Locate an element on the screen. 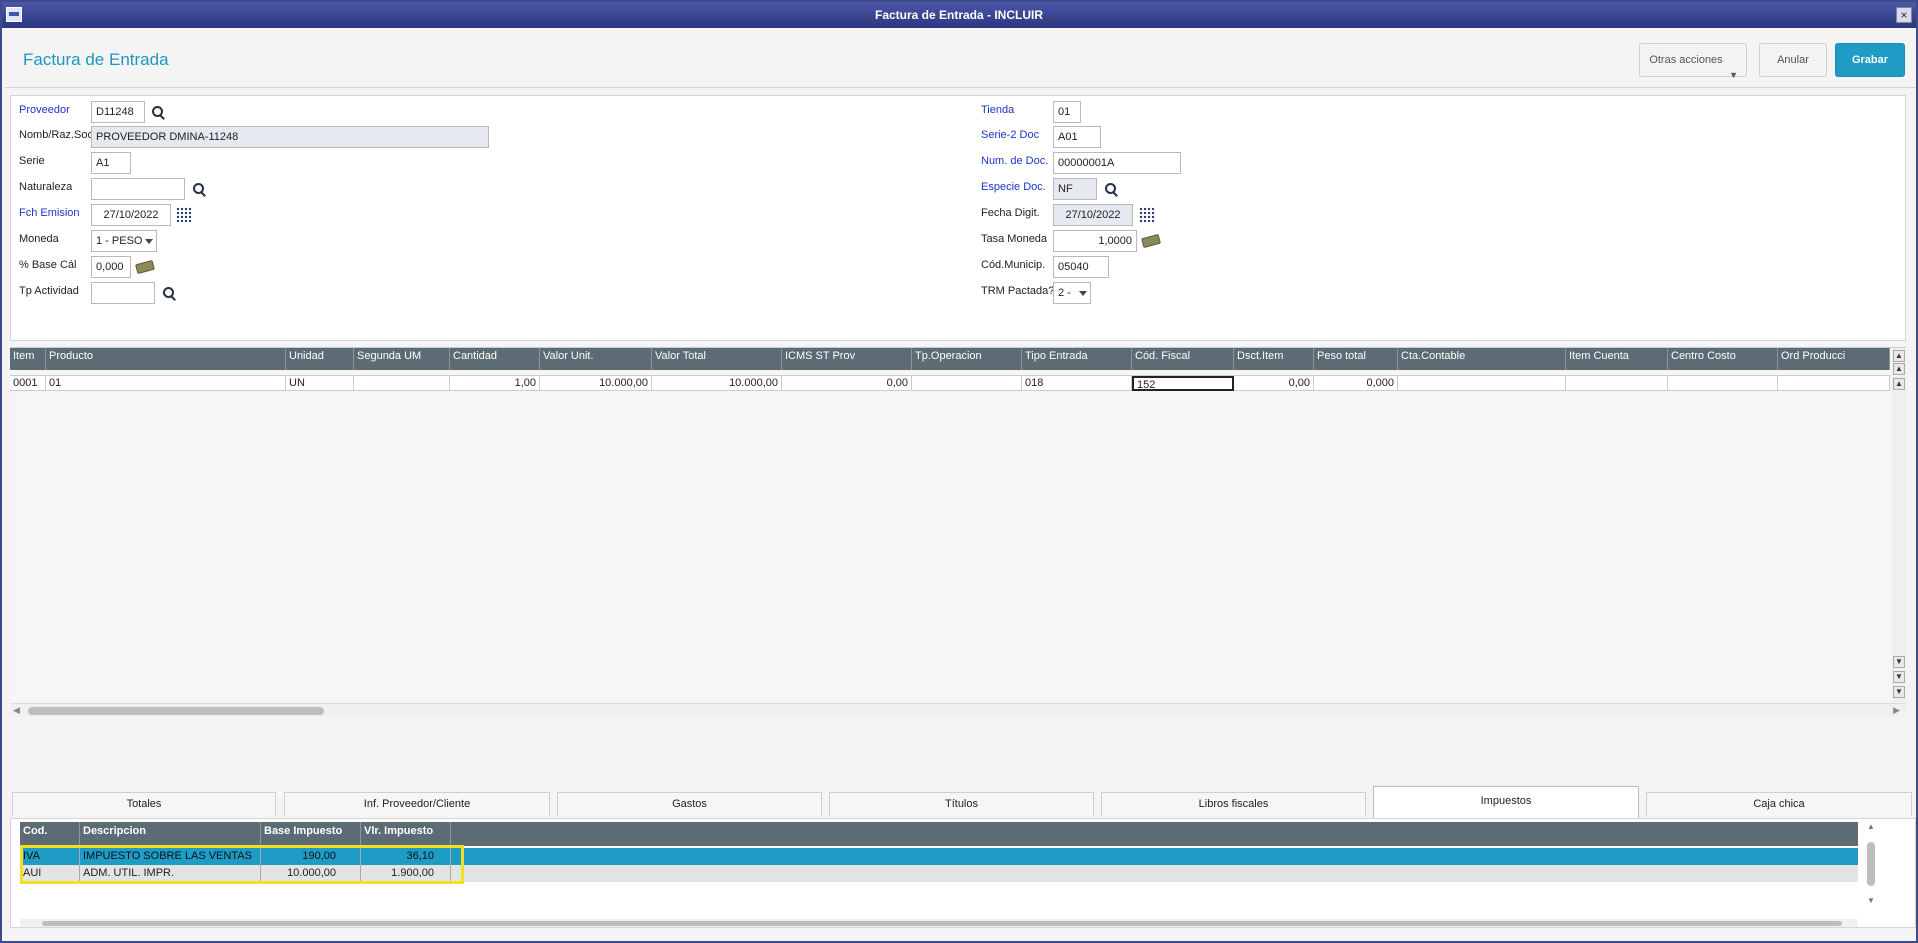 The width and height of the screenshot is (1918, 943). col-header: Peso total is located at coordinates (1356, 359).